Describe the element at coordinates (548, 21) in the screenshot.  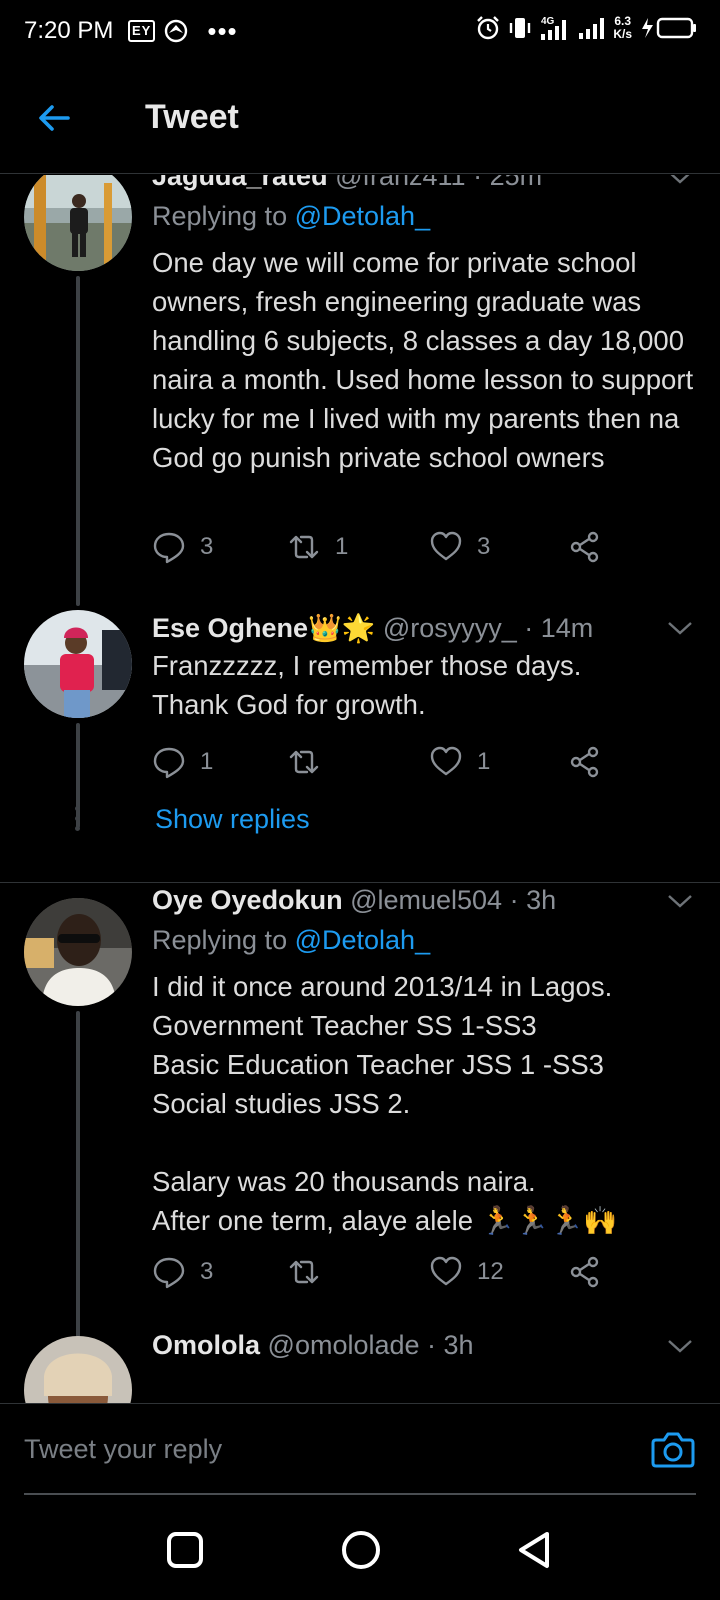
I see `svg-text: 4G` at that location.